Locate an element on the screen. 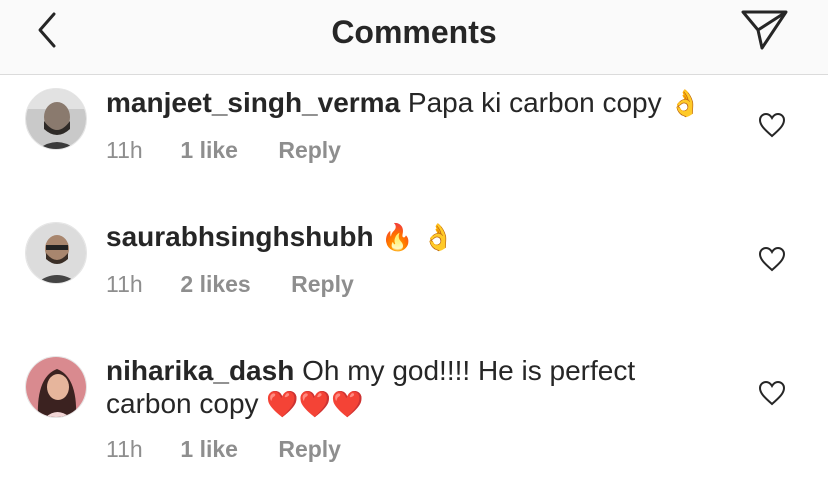 The height and width of the screenshot is (504, 828). paper-plane-icon is located at coordinates (764, 30).